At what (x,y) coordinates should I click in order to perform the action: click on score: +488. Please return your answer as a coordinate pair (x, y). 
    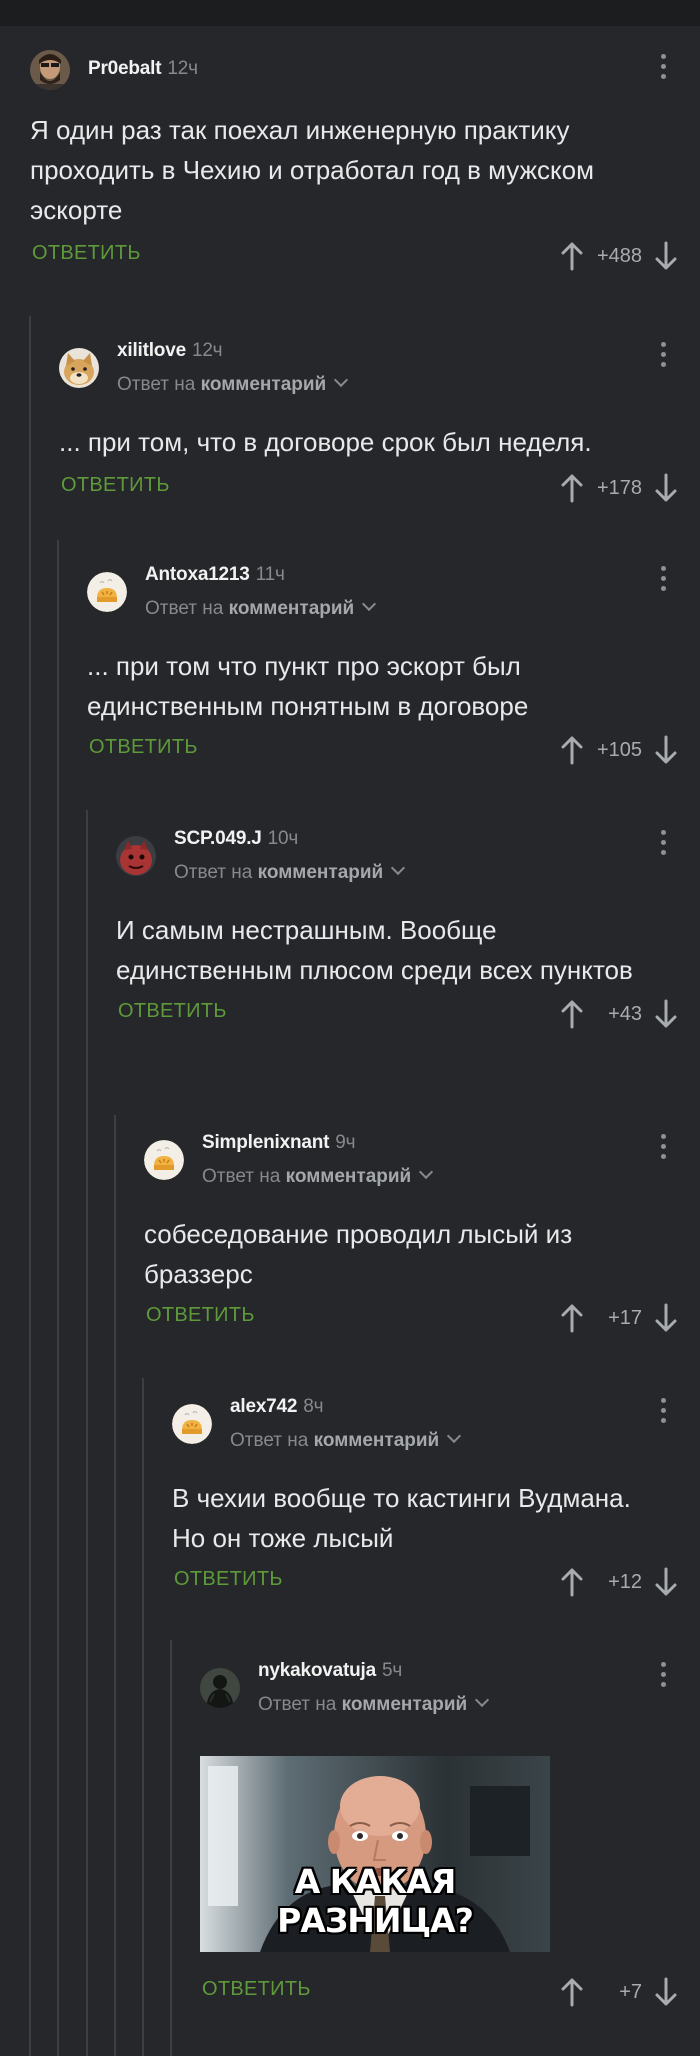
    Looking at the image, I should click on (619, 255).